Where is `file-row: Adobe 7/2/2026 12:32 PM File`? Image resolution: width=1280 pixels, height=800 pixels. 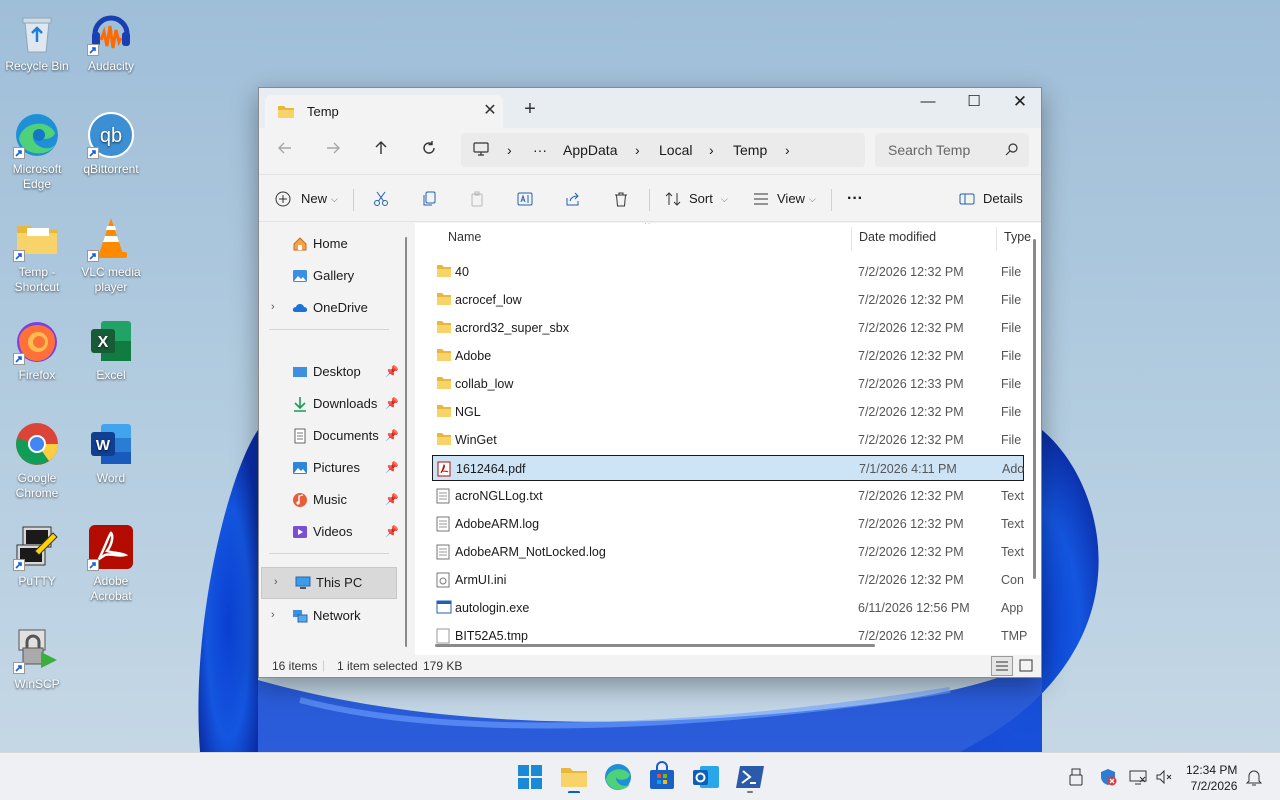 file-row: Adobe 7/2/2026 12:32 PM File is located at coordinates (728, 356).